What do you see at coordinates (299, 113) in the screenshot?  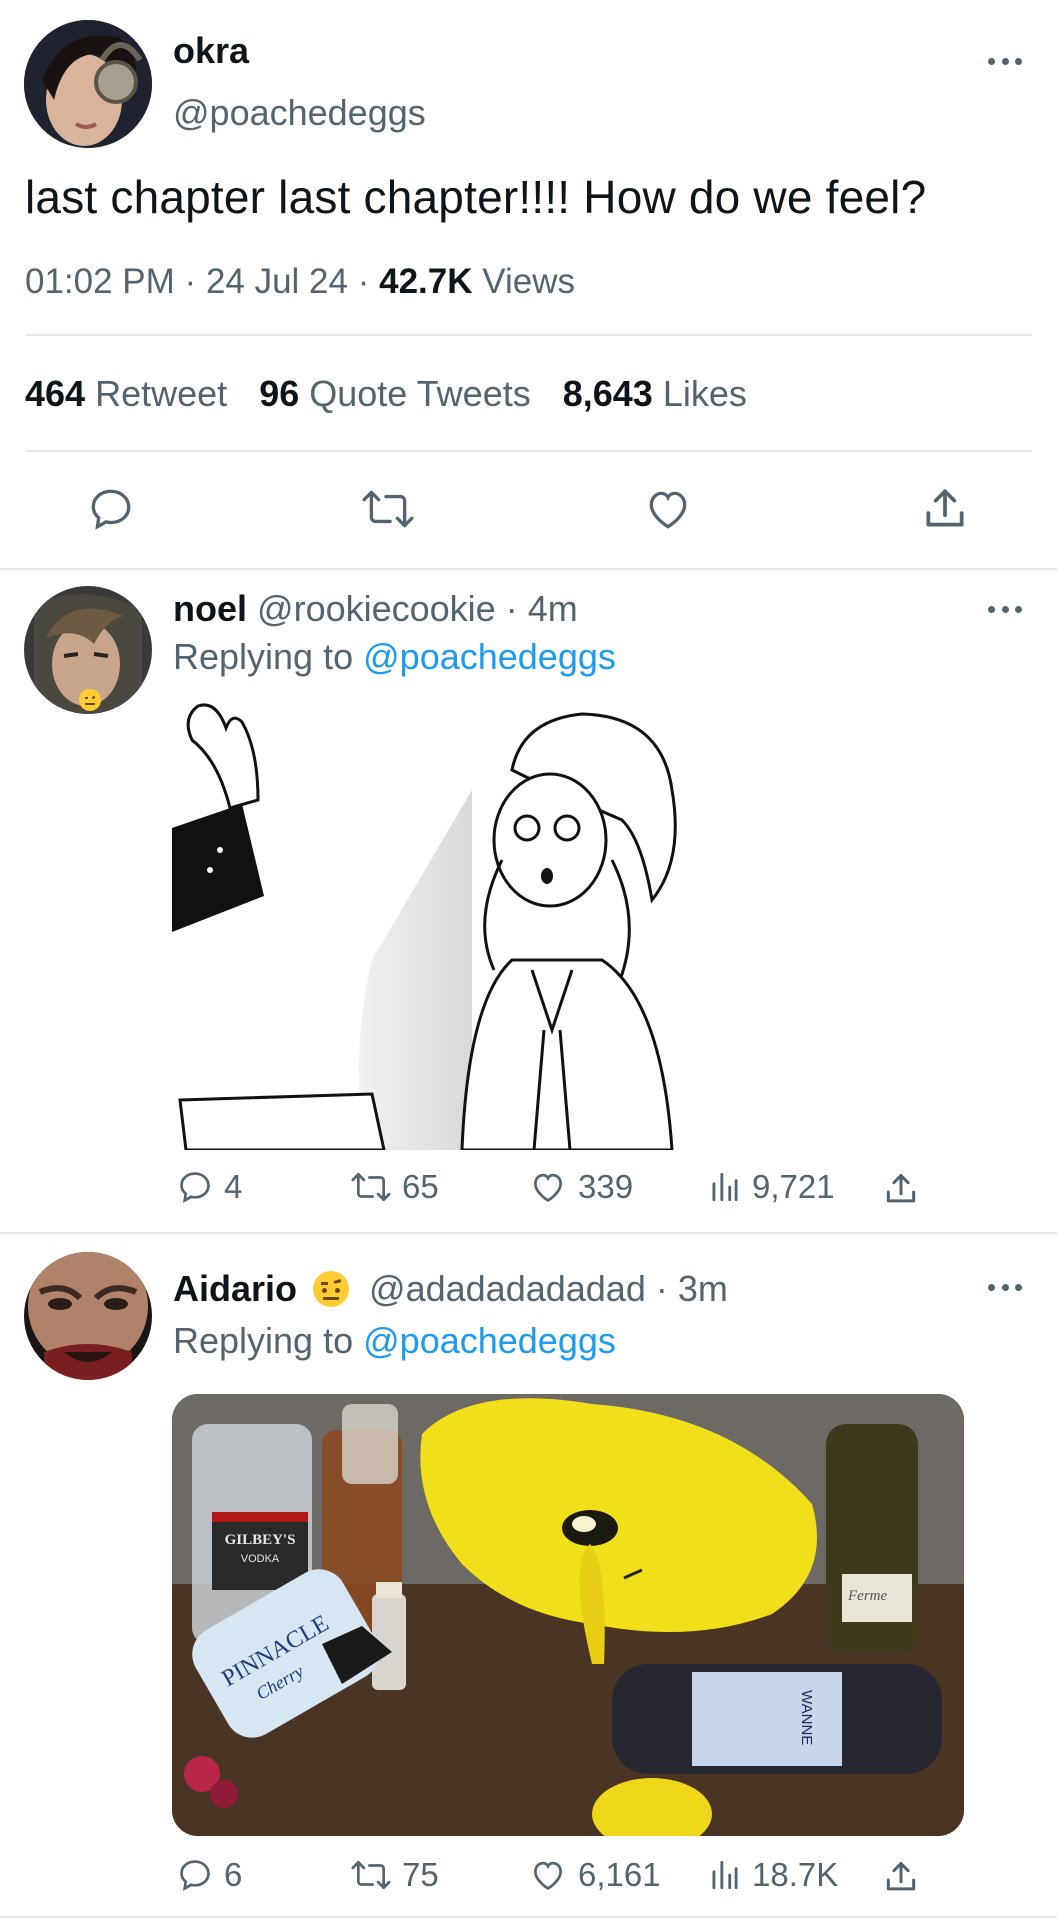 I see `main-handle: @poachedeggs` at bounding box center [299, 113].